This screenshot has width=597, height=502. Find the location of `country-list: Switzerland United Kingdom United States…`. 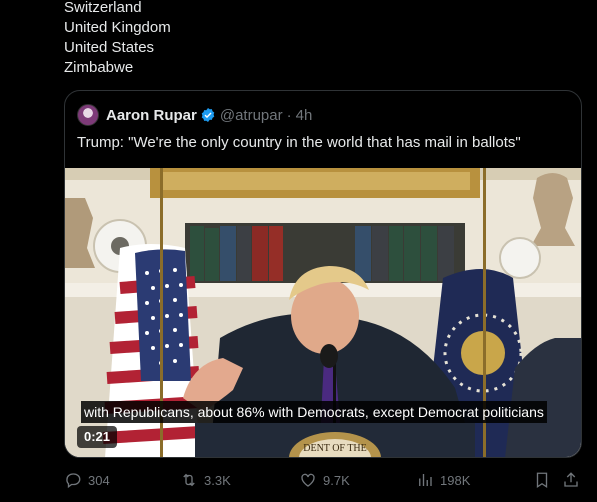

country-list: Switzerland United Kingdom United States… is located at coordinates (117, 39).